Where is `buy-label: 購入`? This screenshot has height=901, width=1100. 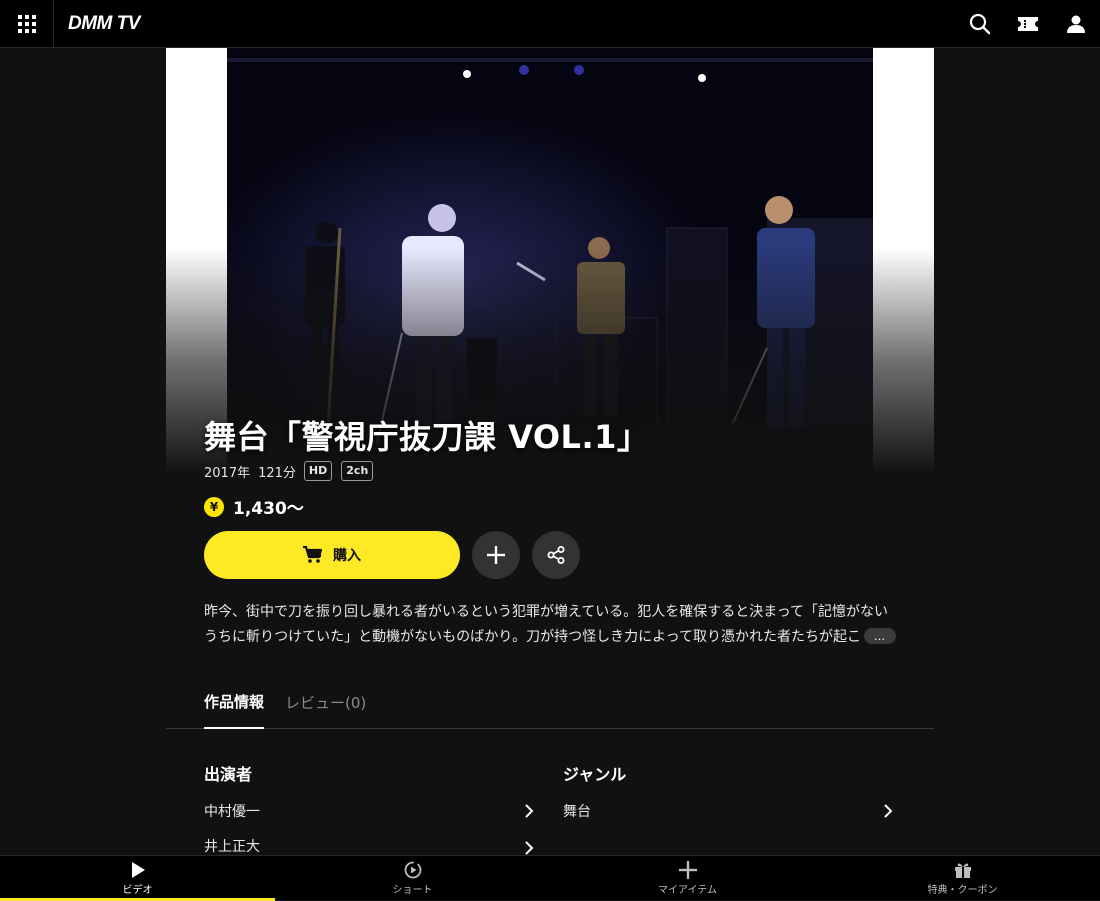 buy-label: 購入 is located at coordinates (347, 556).